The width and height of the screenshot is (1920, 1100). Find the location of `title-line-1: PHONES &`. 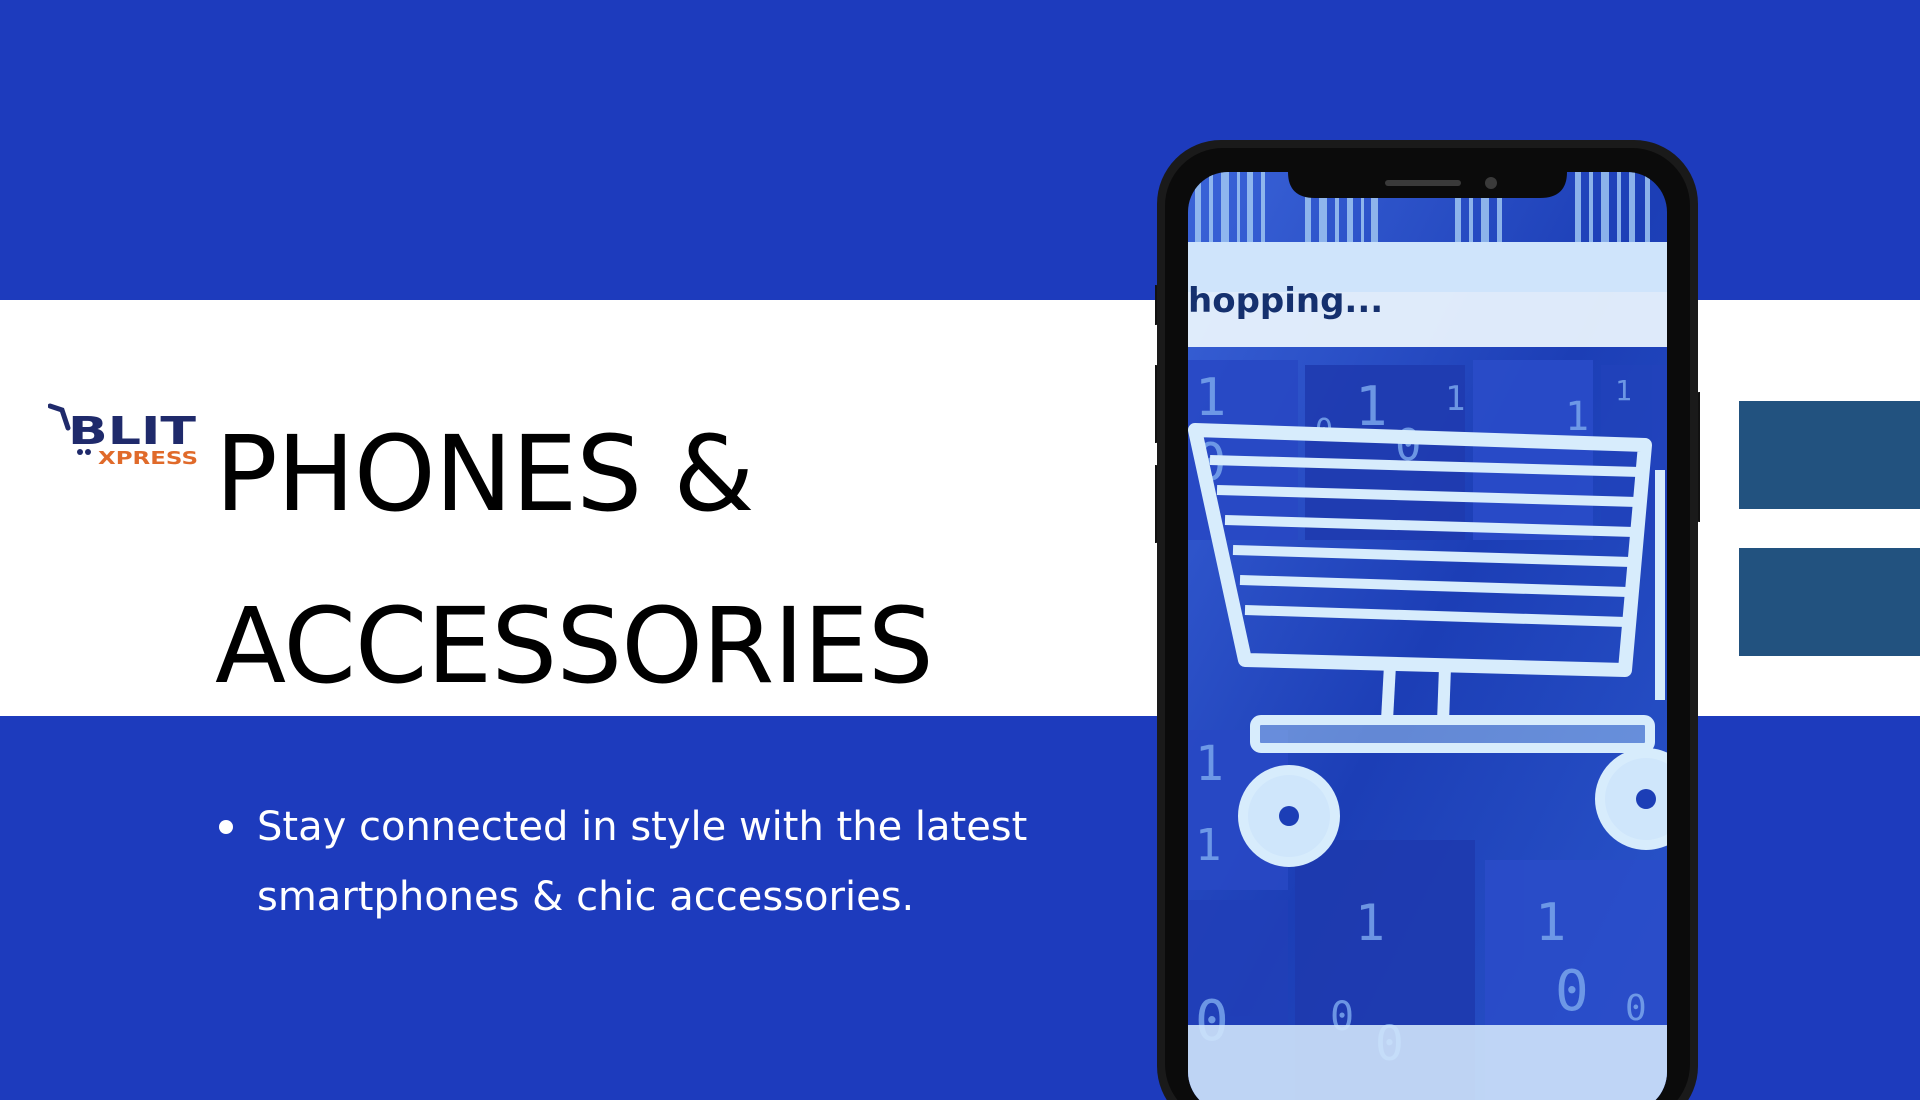

title-line-1: PHONES & is located at coordinates (484, 474).